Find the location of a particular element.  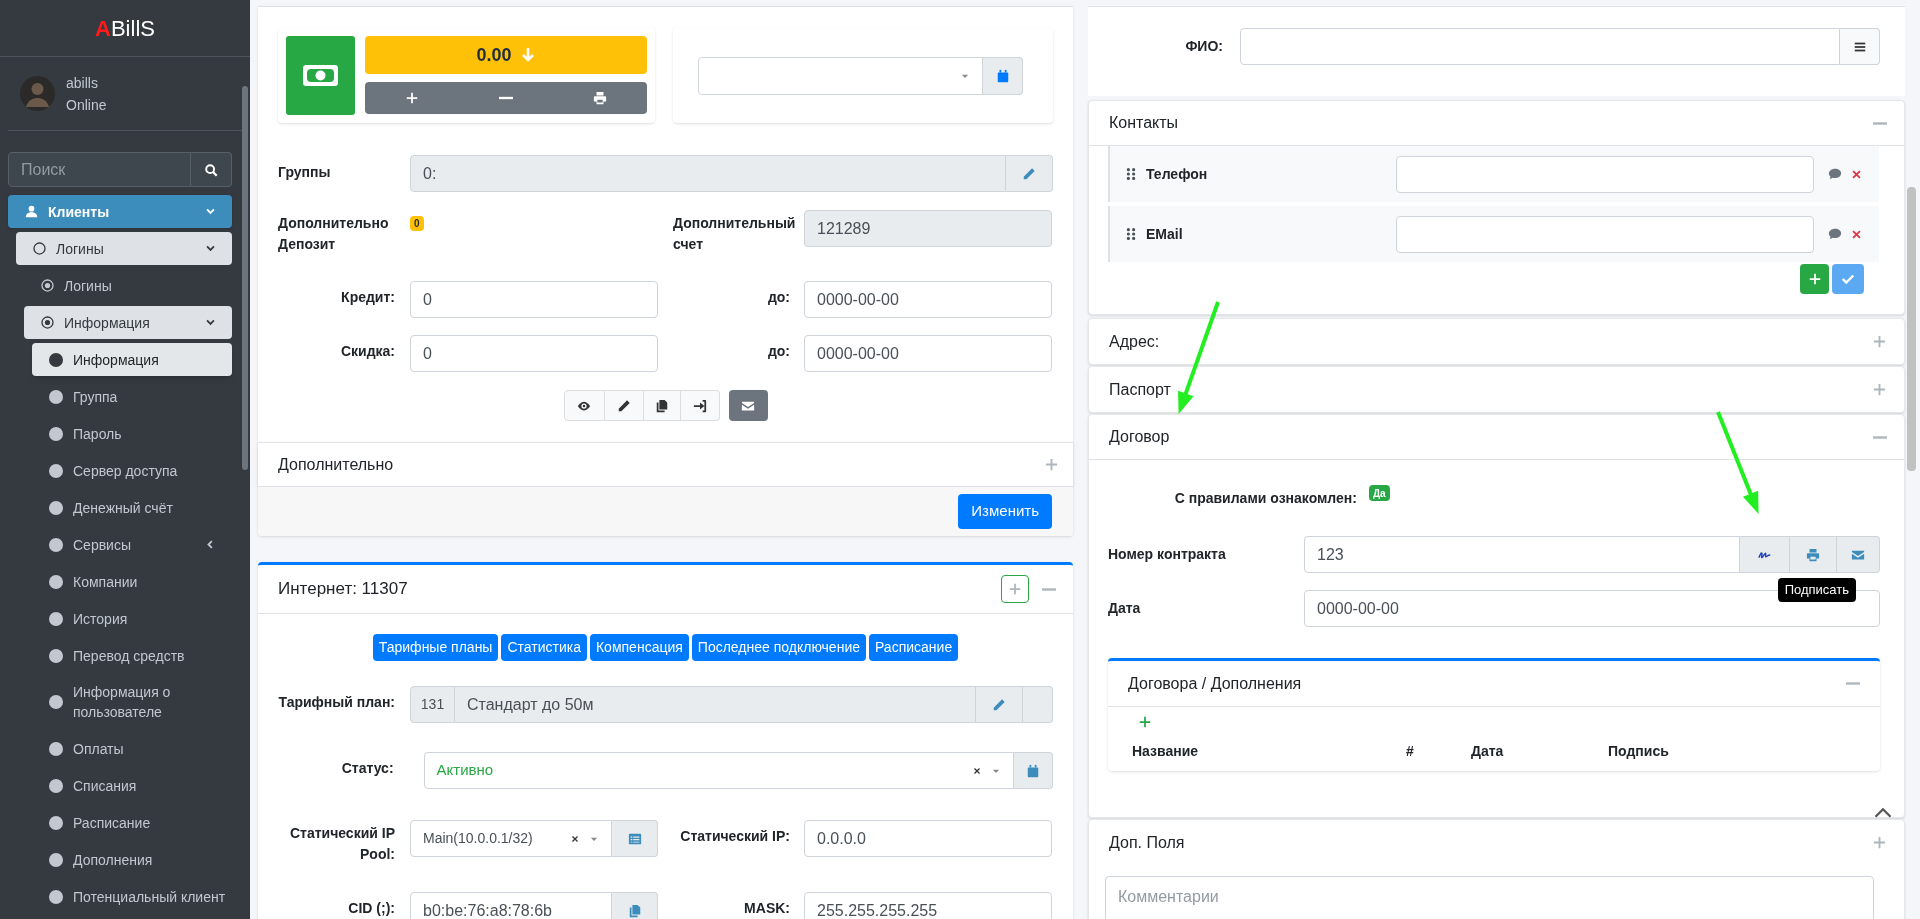

minus-icon is located at coordinates (1049, 589).